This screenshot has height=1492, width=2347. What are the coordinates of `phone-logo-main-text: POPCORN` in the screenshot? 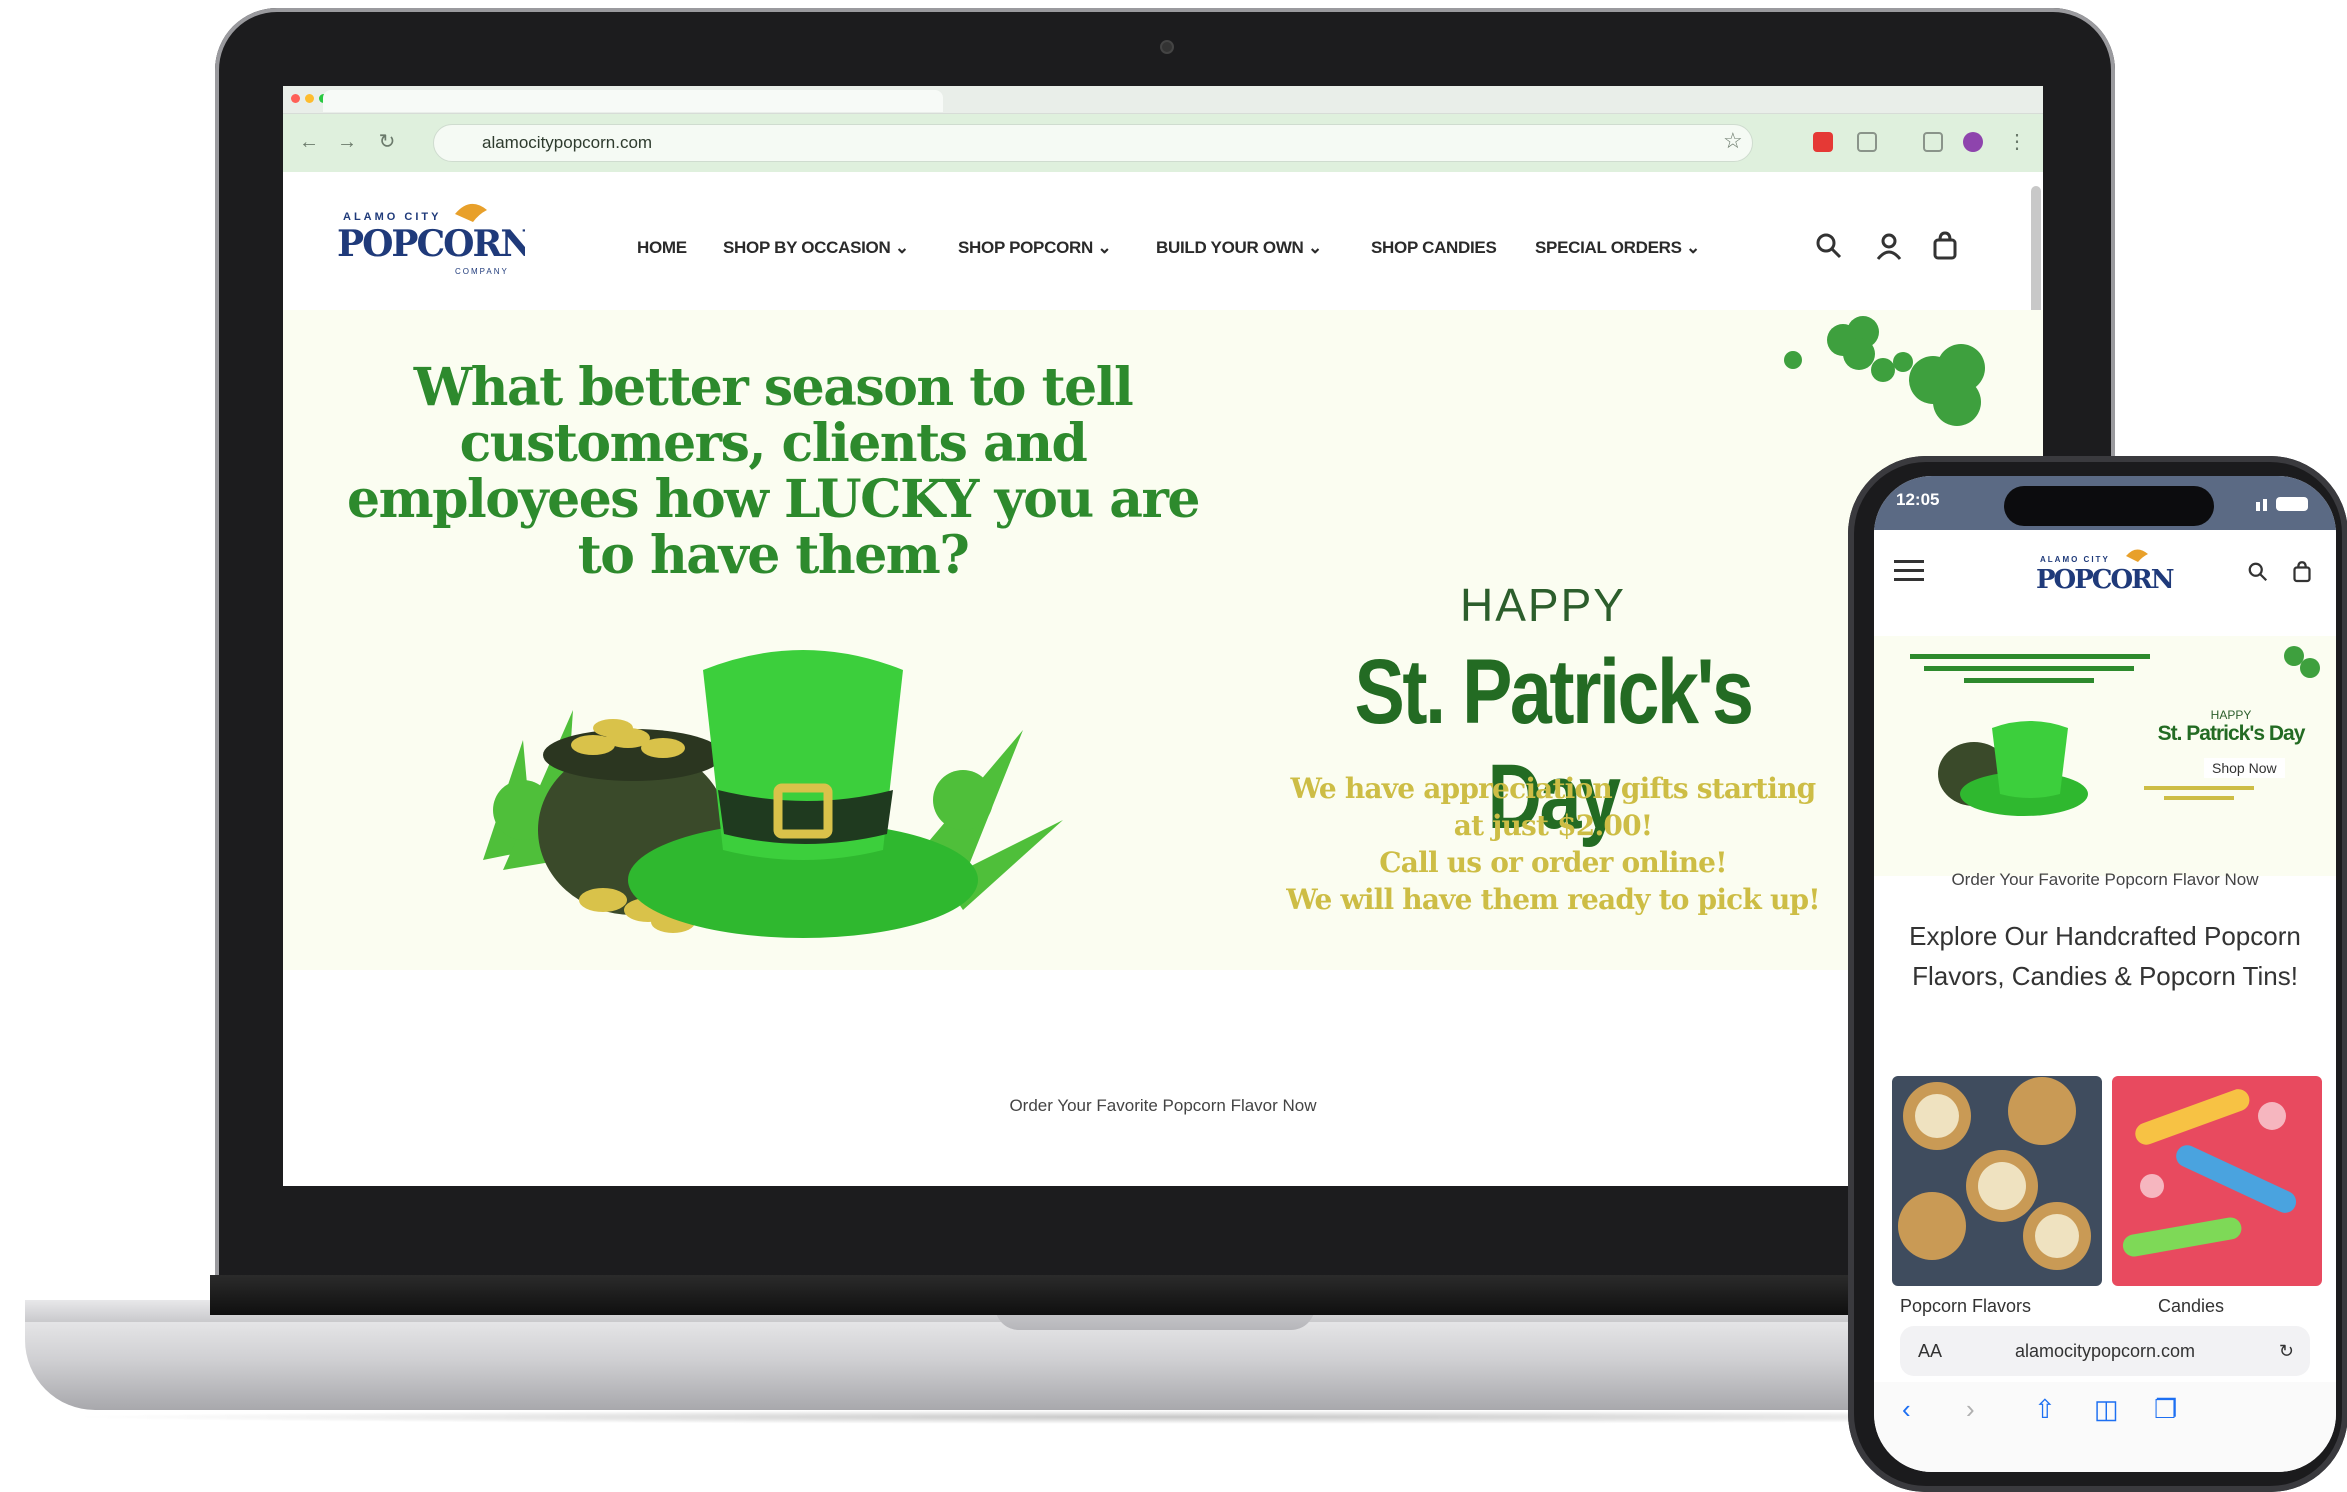 It's located at (2105, 580).